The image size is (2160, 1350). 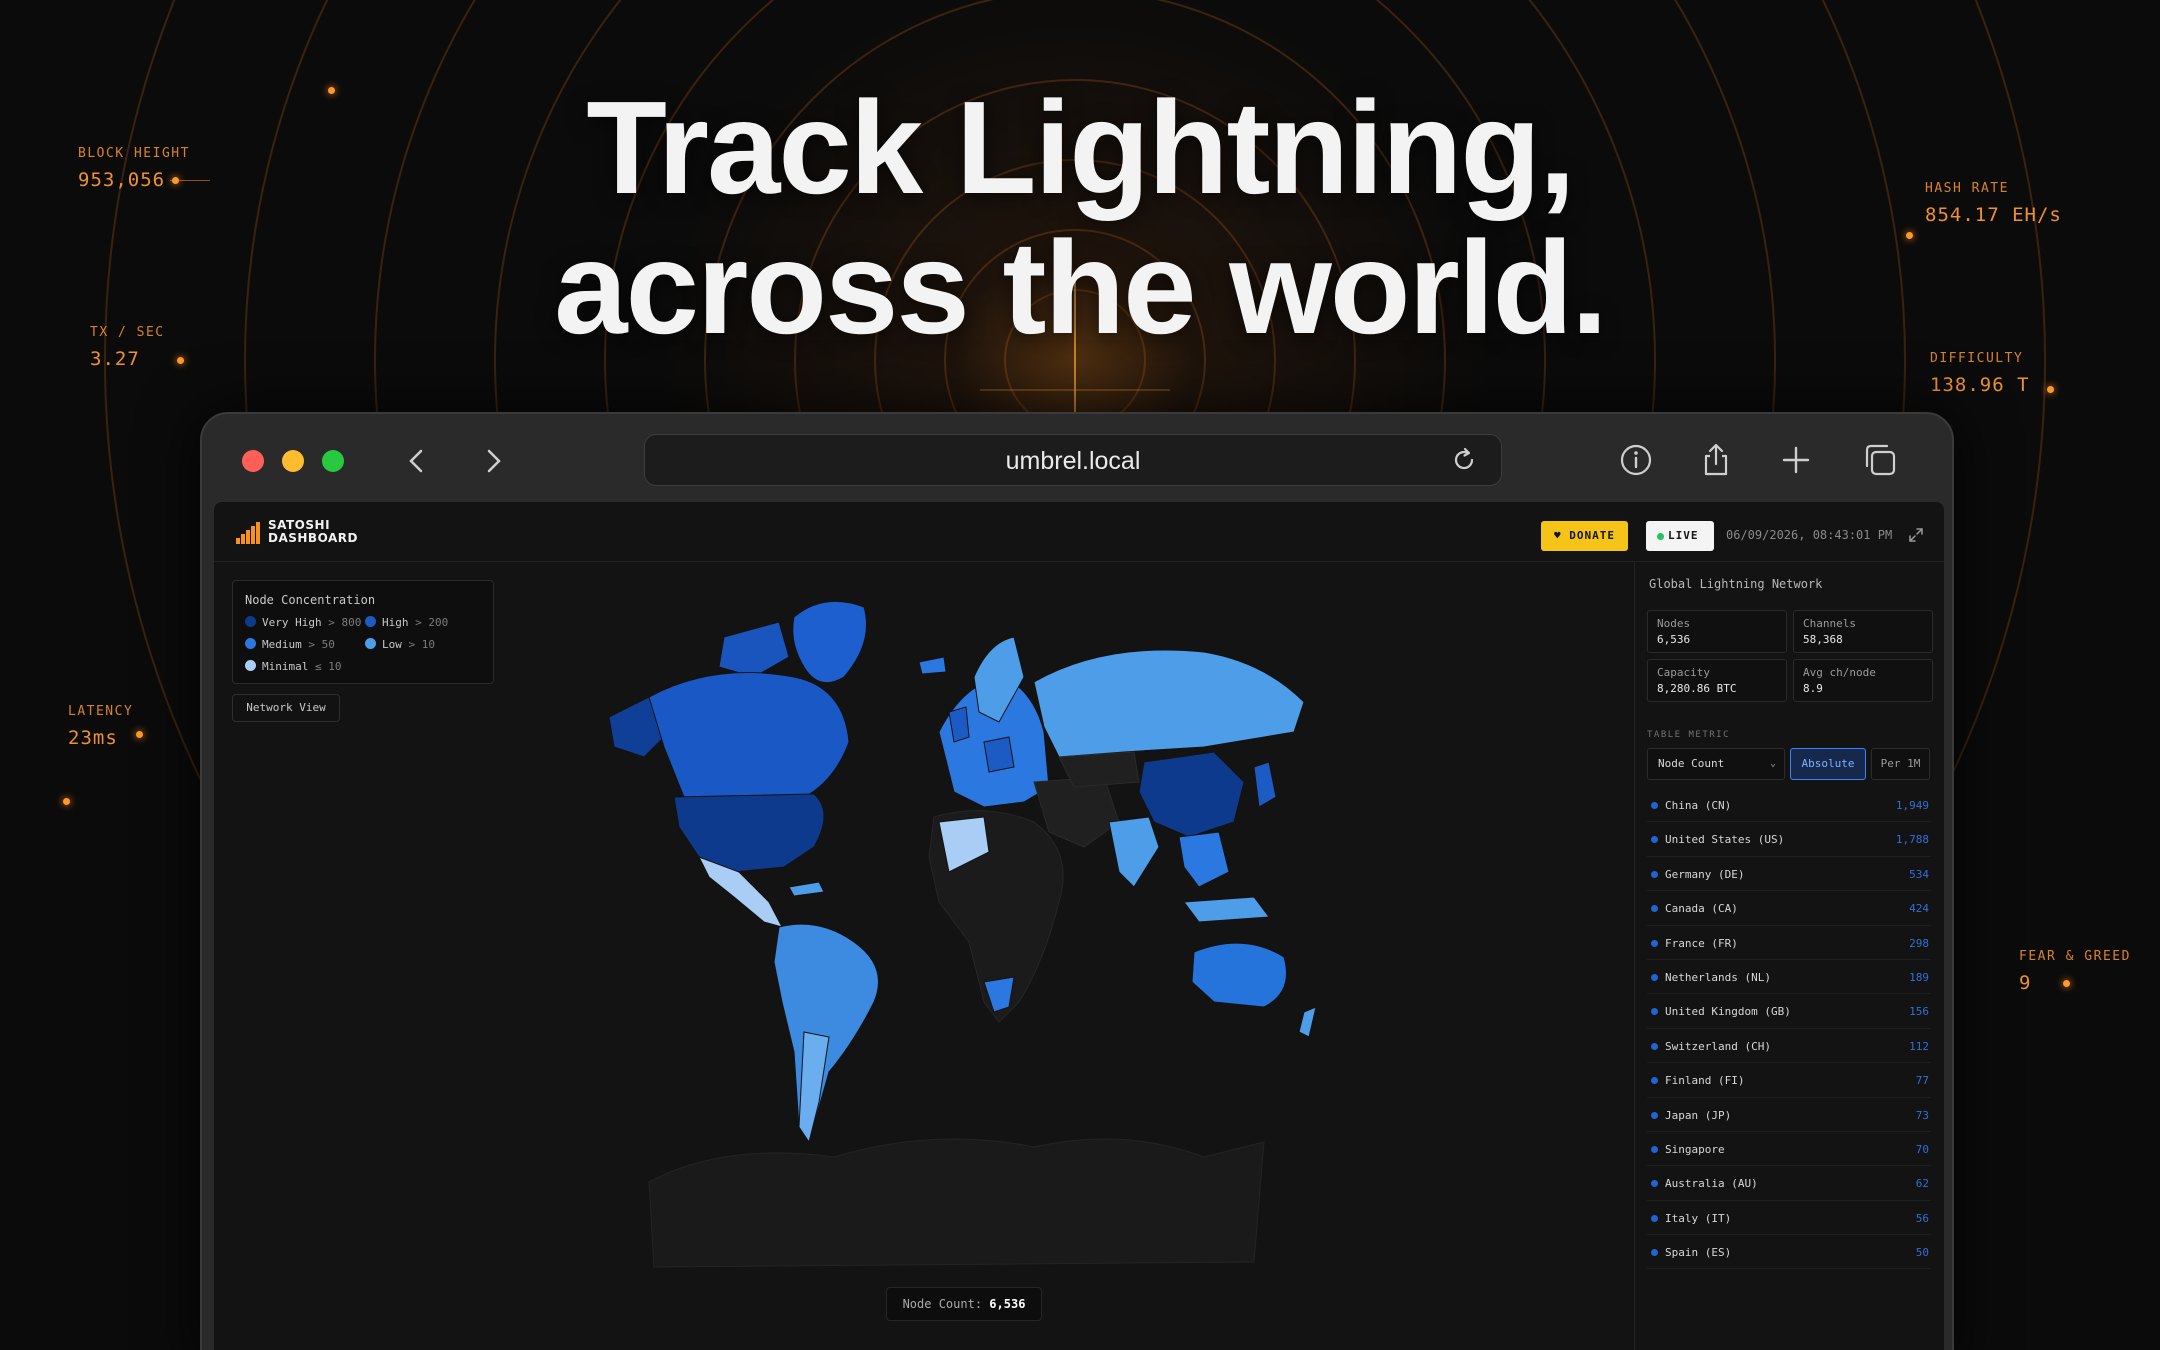 What do you see at coordinates (292, 622) in the screenshot?
I see `legend-label: Very High` at bounding box center [292, 622].